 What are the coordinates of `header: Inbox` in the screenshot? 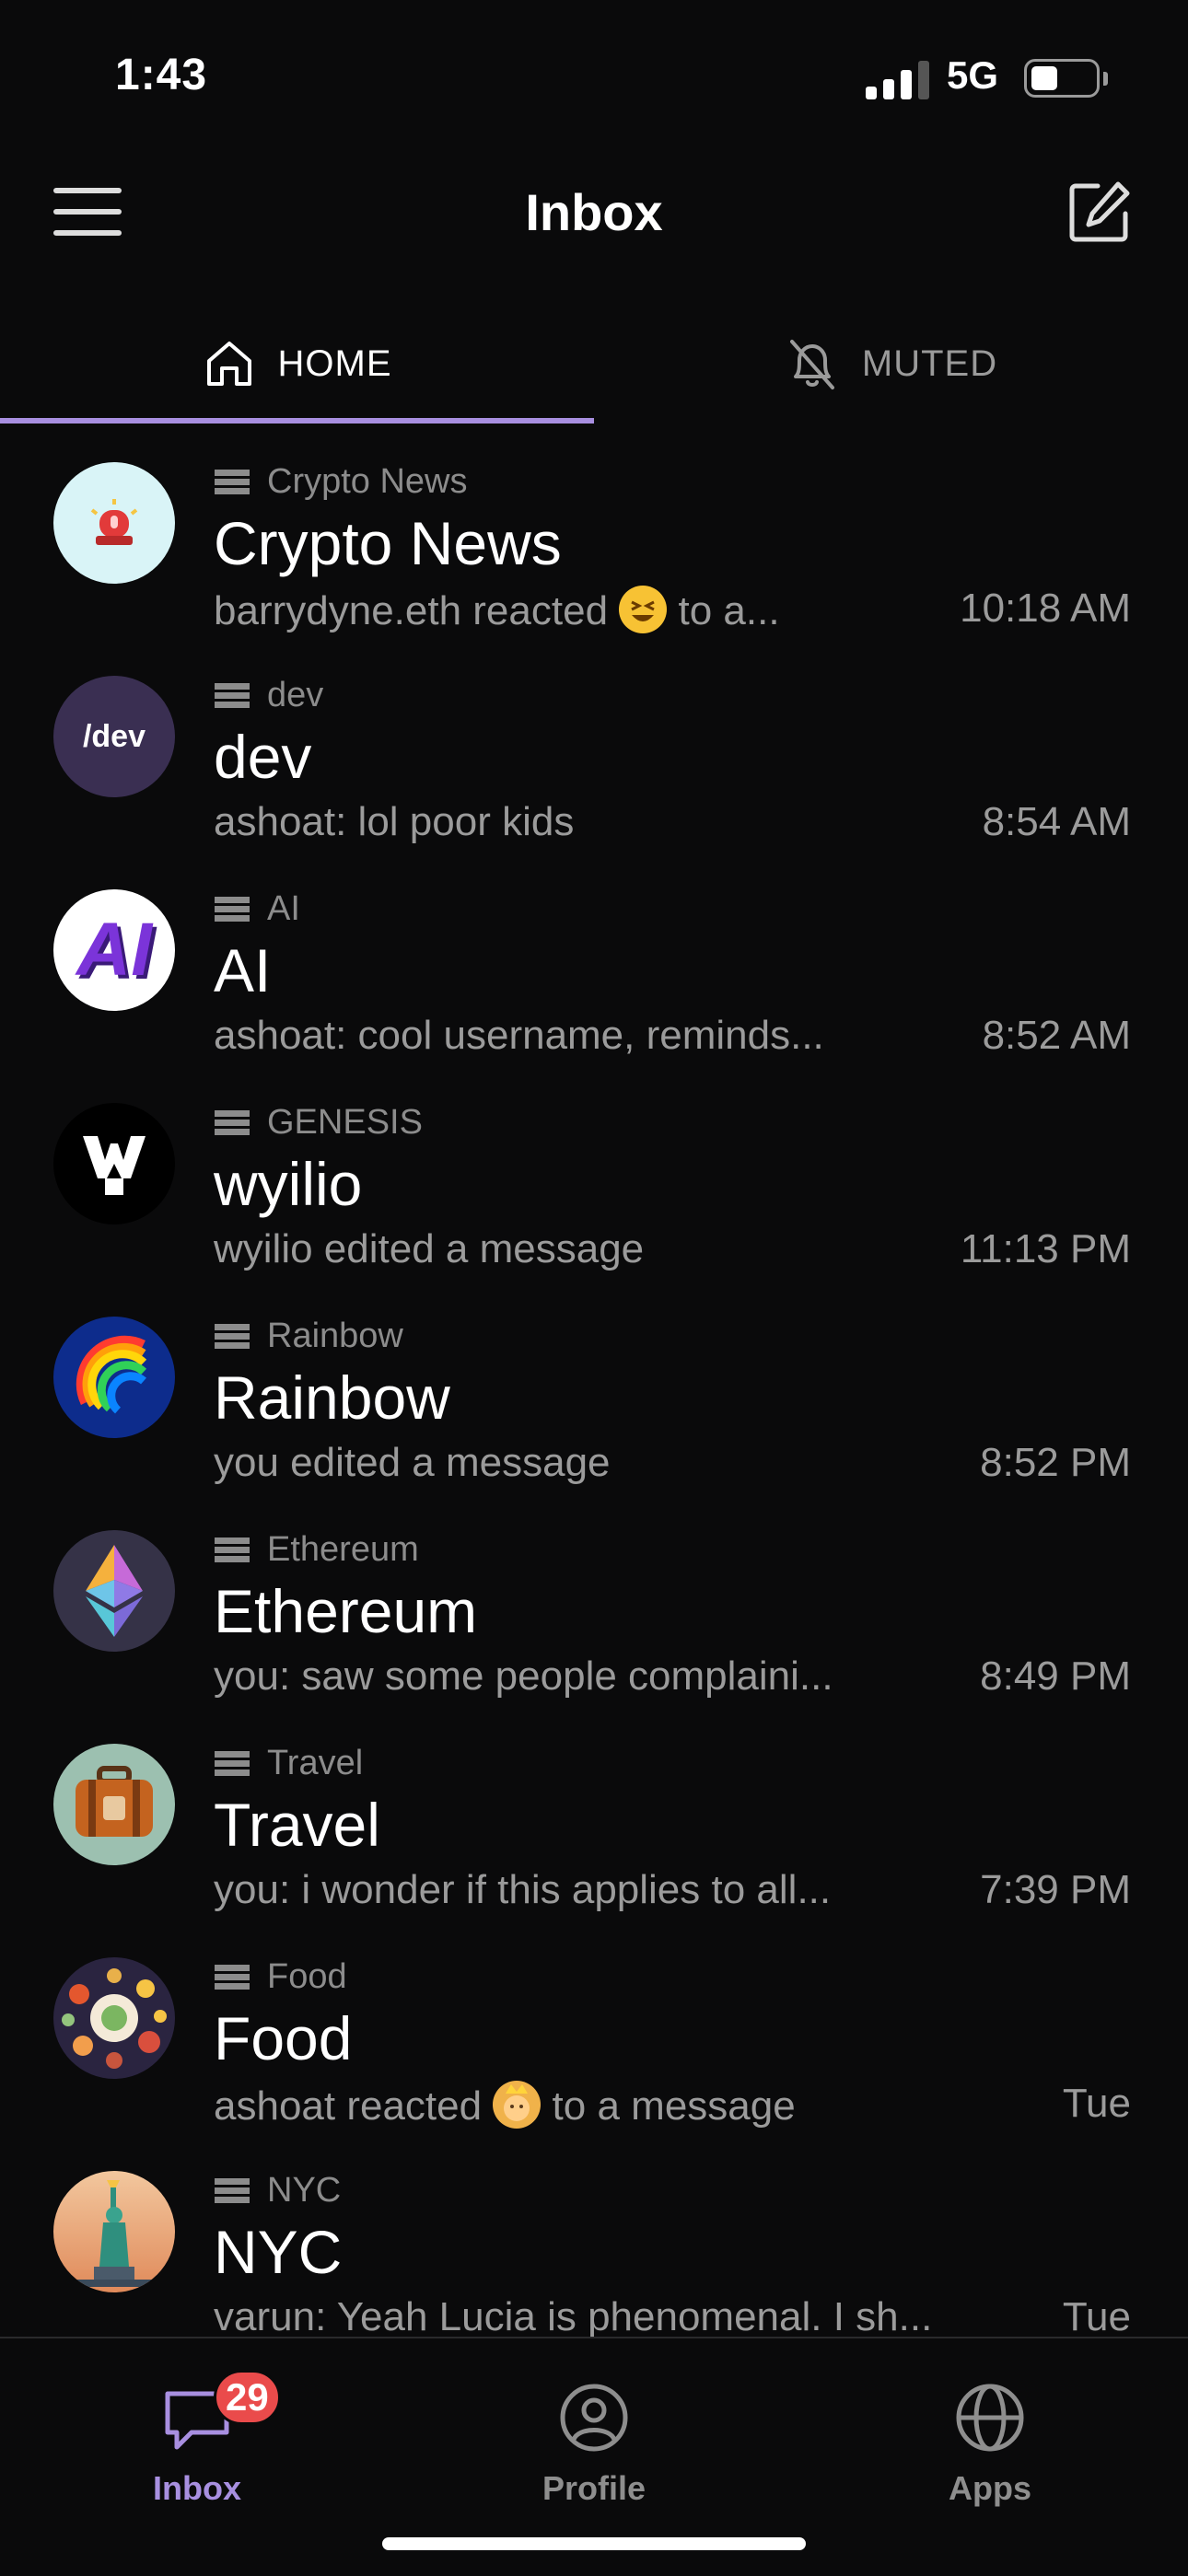 It's located at (594, 212).